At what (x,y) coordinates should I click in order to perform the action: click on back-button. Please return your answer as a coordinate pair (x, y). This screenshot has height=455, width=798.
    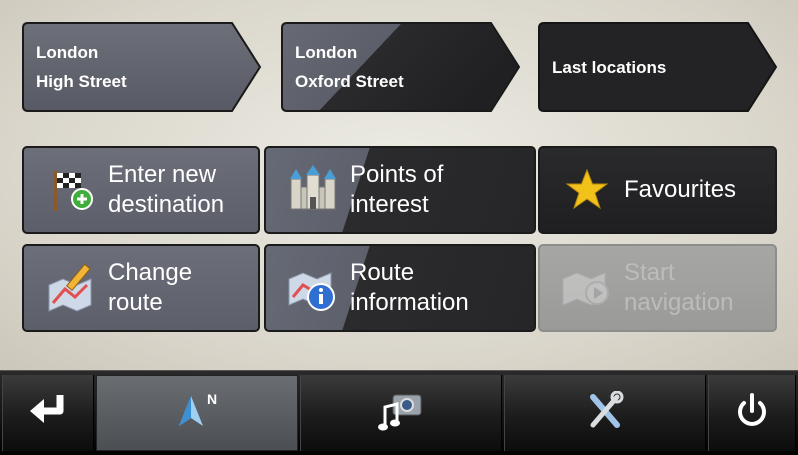
    Looking at the image, I should click on (48, 413).